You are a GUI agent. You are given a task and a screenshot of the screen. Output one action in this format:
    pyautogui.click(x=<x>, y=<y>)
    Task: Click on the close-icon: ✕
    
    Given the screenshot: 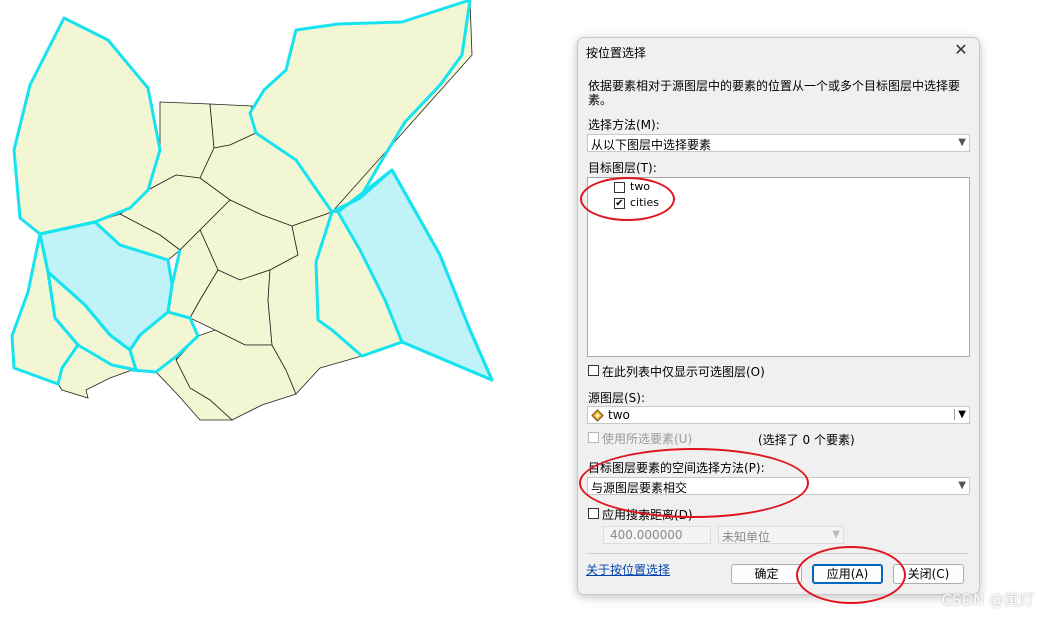 What is the action you would take?
    pyautogui.click(x=961, y=50)
    